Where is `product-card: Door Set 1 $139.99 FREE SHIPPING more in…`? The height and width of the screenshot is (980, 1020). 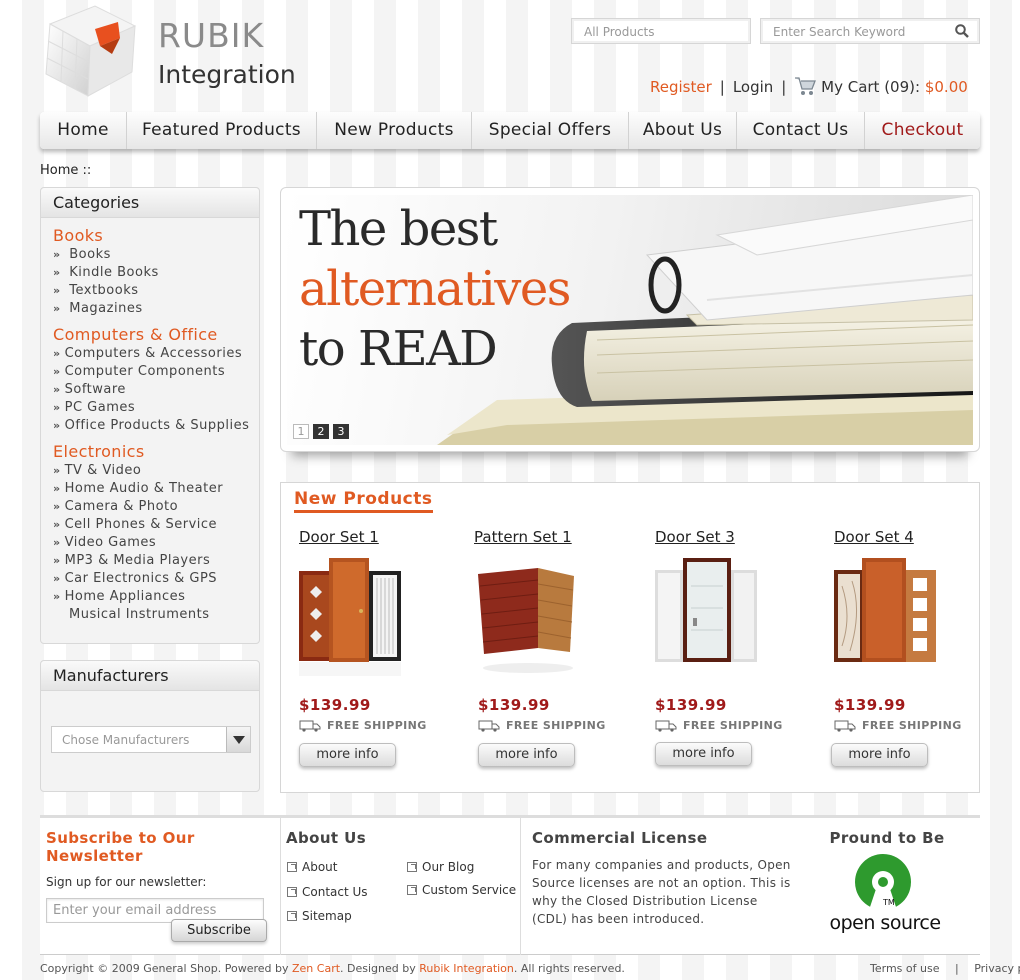
product-card: Door Set 1 $139.99 FREE SHIPPING more in… is located at coordinates (379, 647).